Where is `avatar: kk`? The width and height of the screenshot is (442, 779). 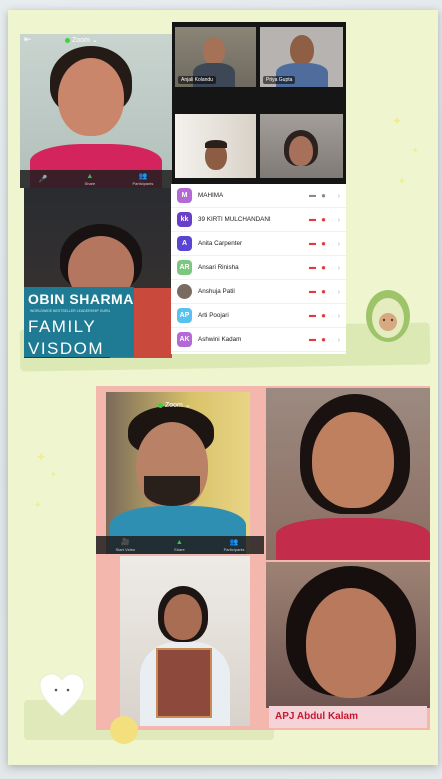 avatar: kk is located at coordinates (184, 219).